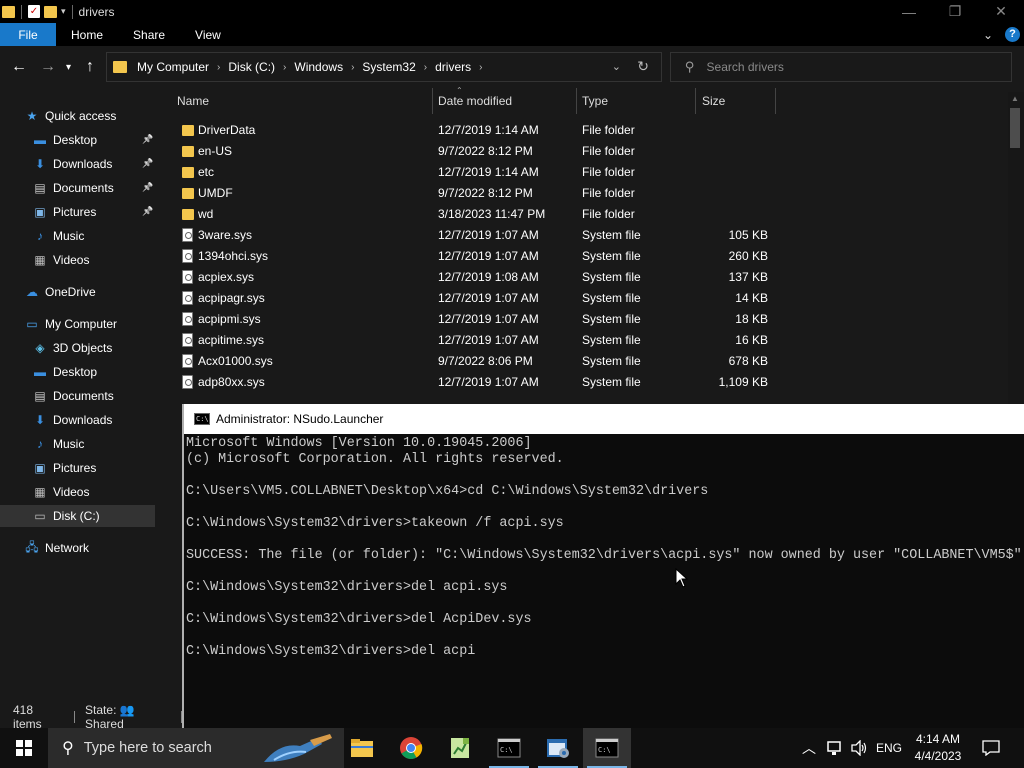 This screenshot has width=1024, height=768. What do you see at coordinates (1015, 128) in the screenshot?
I see `scrollbar-thumb` at bounding box center [1015, 128].